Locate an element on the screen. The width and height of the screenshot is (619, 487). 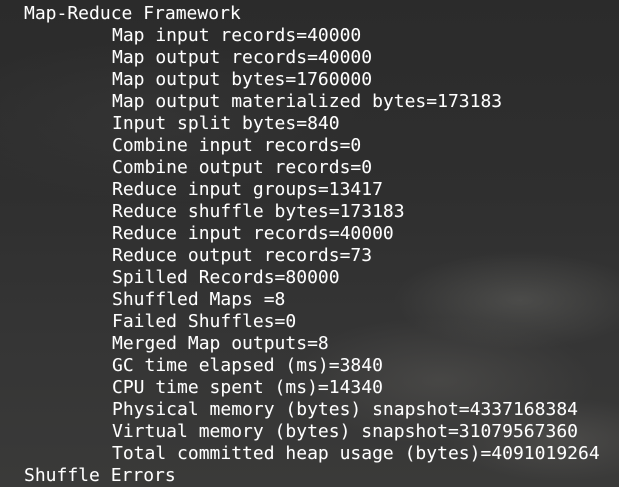
counter-line: Input split bytes=840 is located at coordinates (226, 123).